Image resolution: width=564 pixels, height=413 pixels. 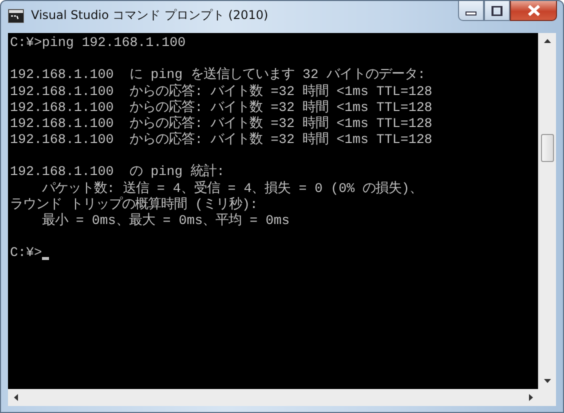 What do you see at coordinates (117, 172) in the screenshot?
I see `console-line: 192.168.1.100 の ping 統計:` at bounding box center [117, 172].